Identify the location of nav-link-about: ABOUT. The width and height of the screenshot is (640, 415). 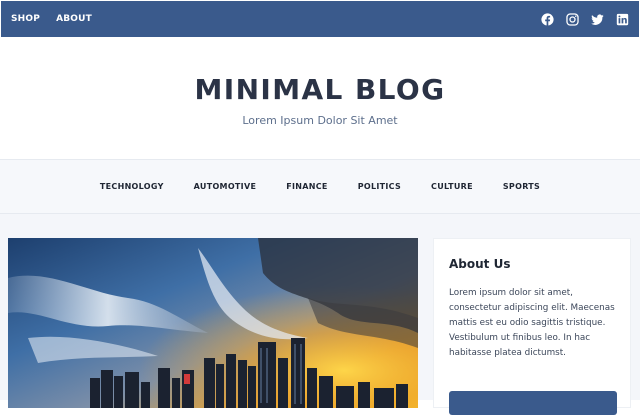
(74, 19).